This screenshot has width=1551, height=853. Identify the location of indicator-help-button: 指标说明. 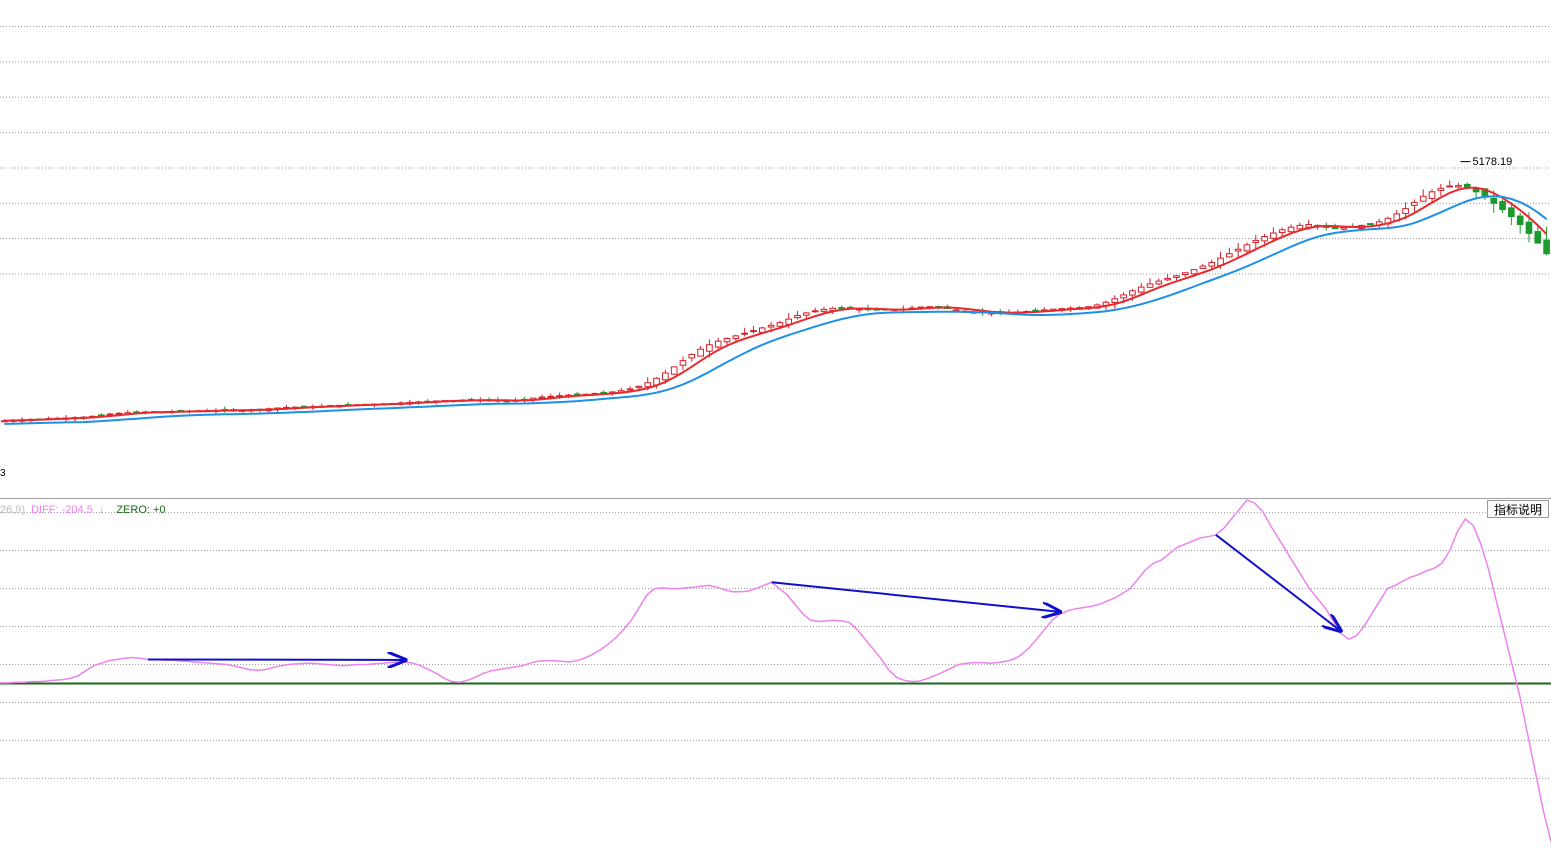
(1517, 509).